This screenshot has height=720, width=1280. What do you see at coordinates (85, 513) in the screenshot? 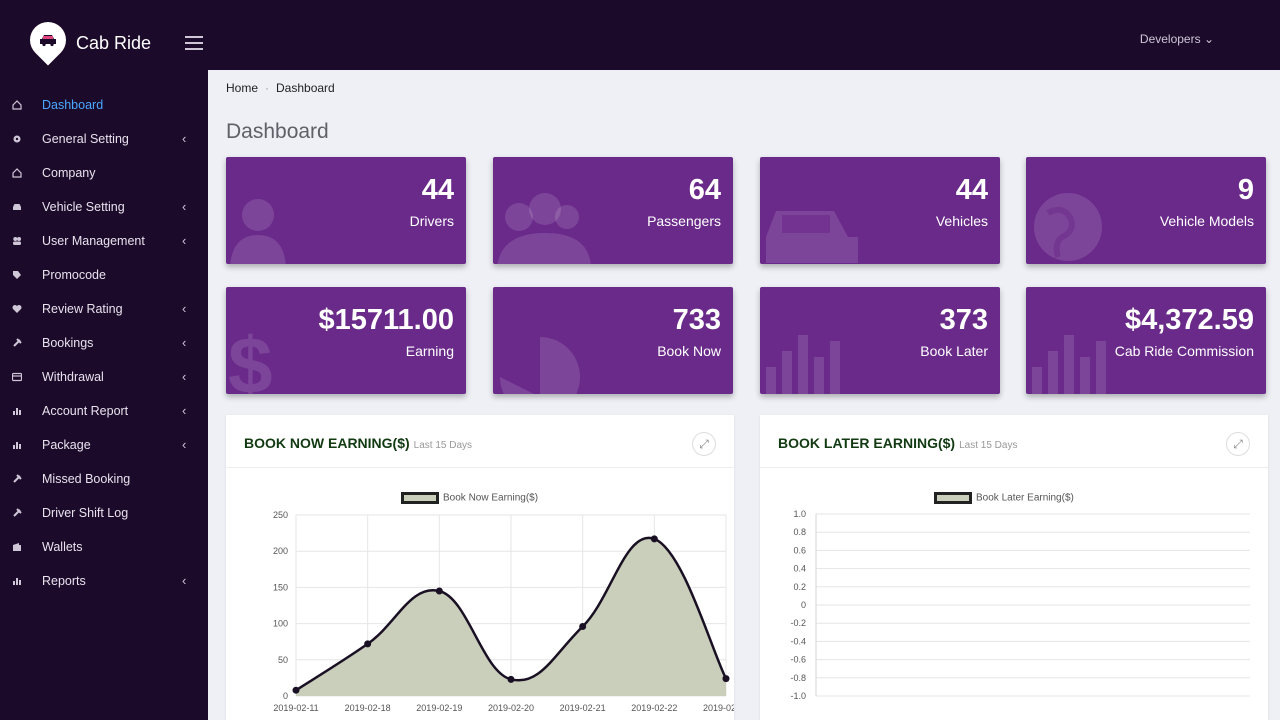
I see `sidebar-item-label: Driver Shift Log` at bounding box center [85, 513].